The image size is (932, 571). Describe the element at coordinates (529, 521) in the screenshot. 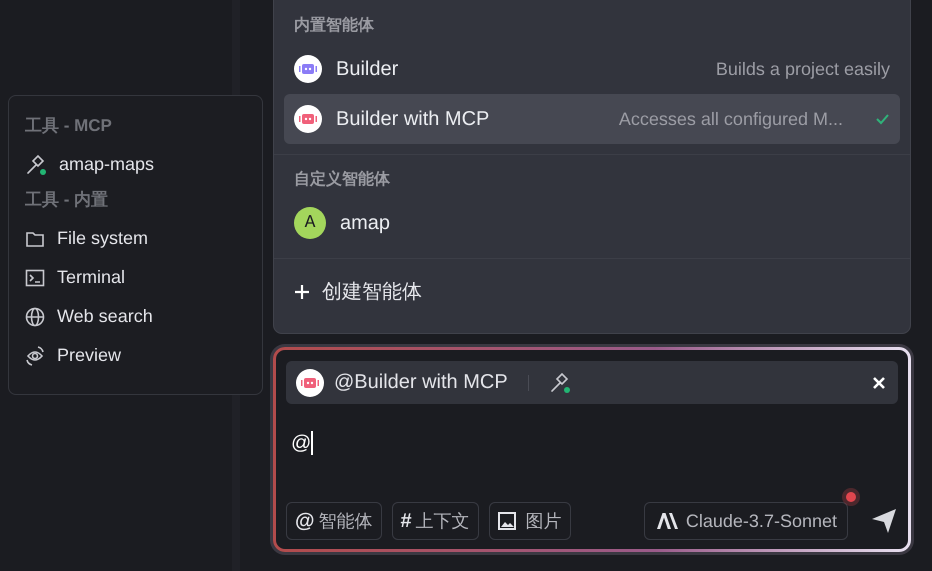

I see `toolbar-button: 图片` at that location.